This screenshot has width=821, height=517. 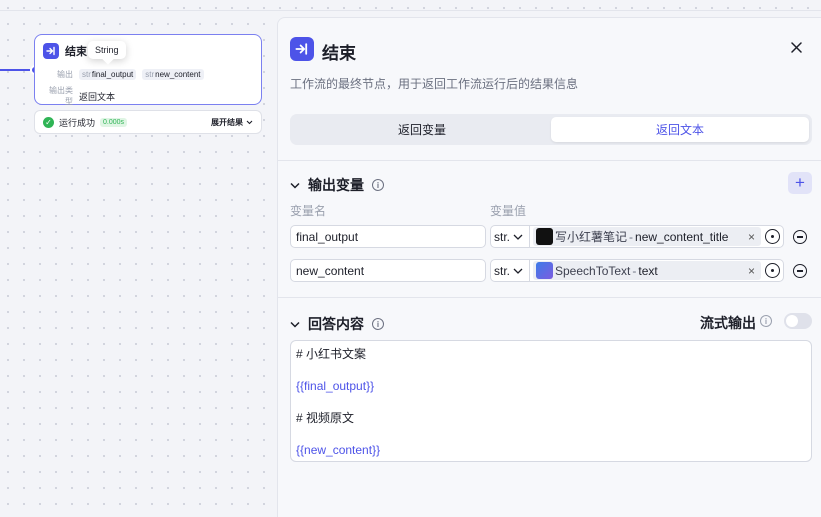 I want to click on editor-line: # 视频原文, so click(x=325, y=418).